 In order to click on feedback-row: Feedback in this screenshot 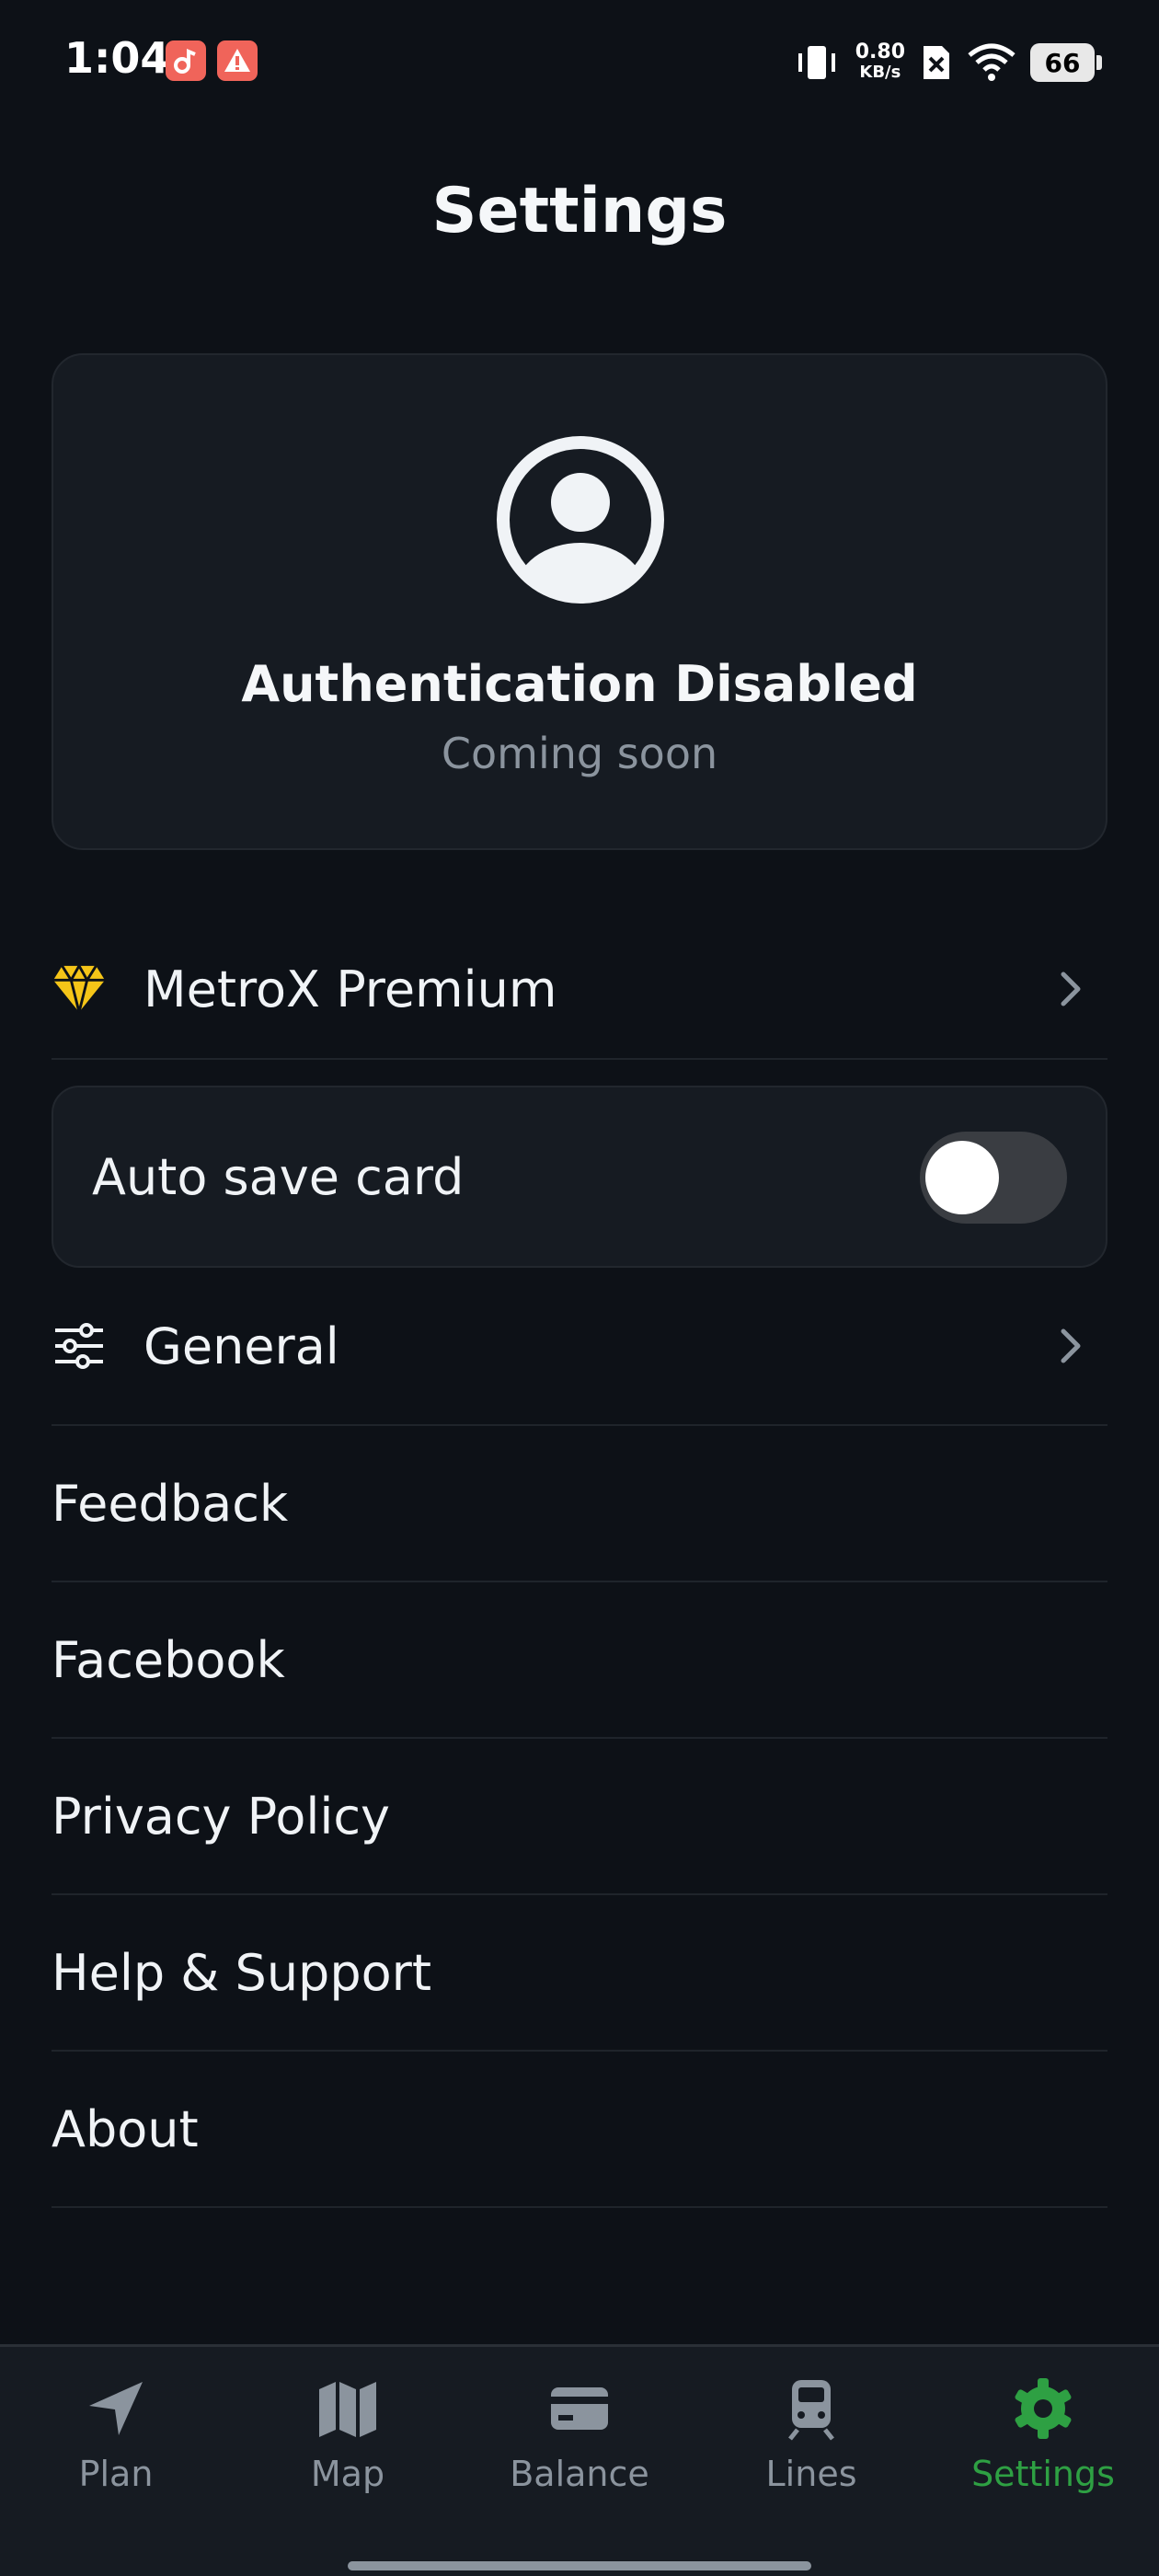, I will do `click(579, 1504)`.